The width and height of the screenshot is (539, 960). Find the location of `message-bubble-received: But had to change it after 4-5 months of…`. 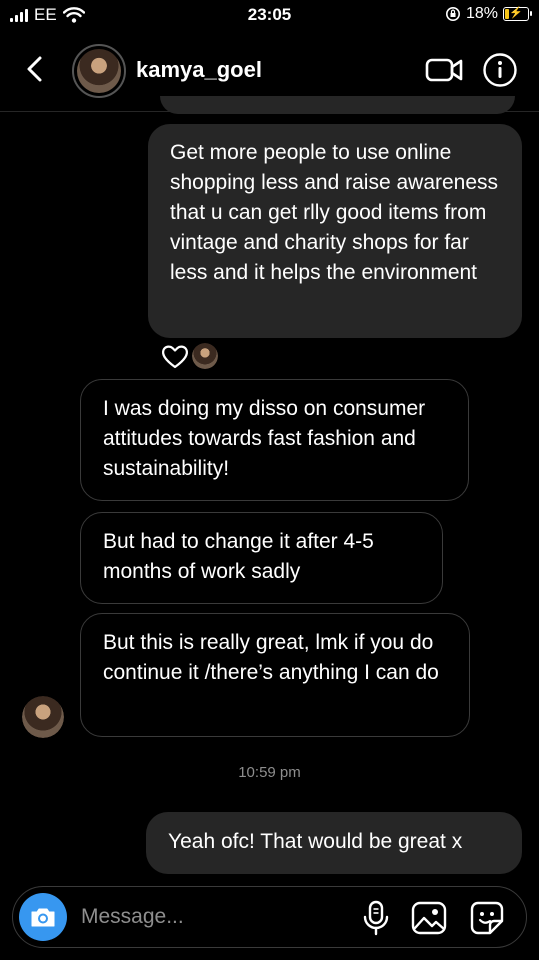

message-bubble-received: But had to change it after 4-5 months of… is located at coordinates (261, 558).